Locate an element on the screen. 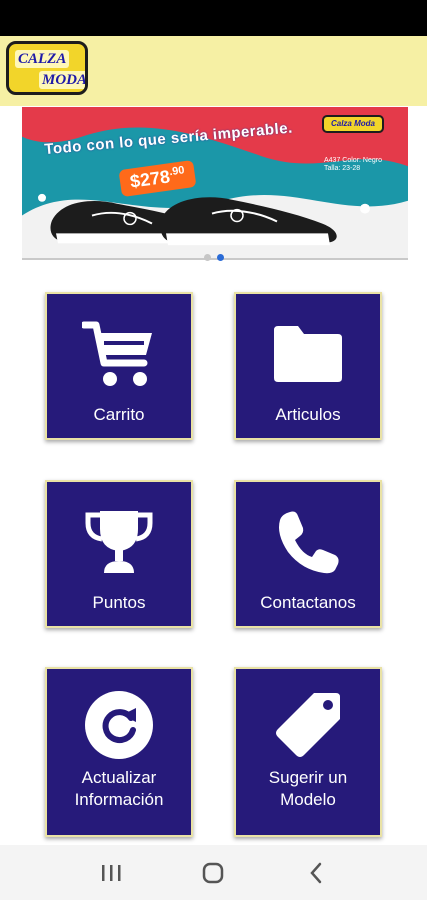 The height and width of the screenshot is (900, 427). actualizar-label-line1: Actualizar is located at coordinates (119, 777).